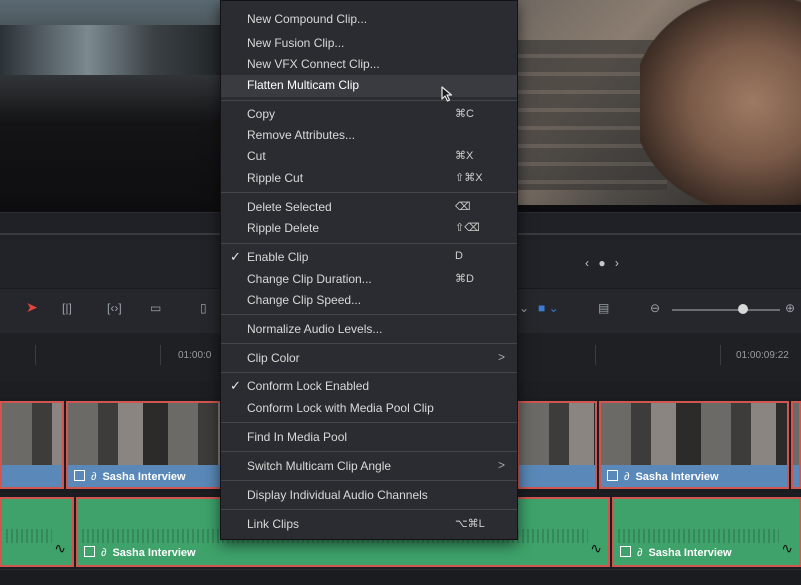 Image resolution: width=801 pixels, height=585 pixels. What do you see at coordinates (110, 50) in the screenshot?
I see `viewer-frame-detail` at bounding box center [110, 50].